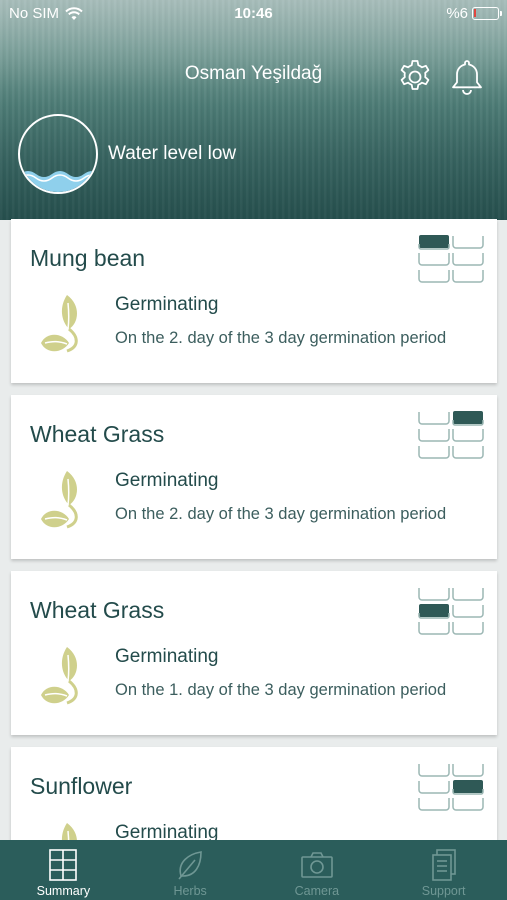 This screenshot has width=507, height=900. I want to click on gear-icon, so click(415, 77).